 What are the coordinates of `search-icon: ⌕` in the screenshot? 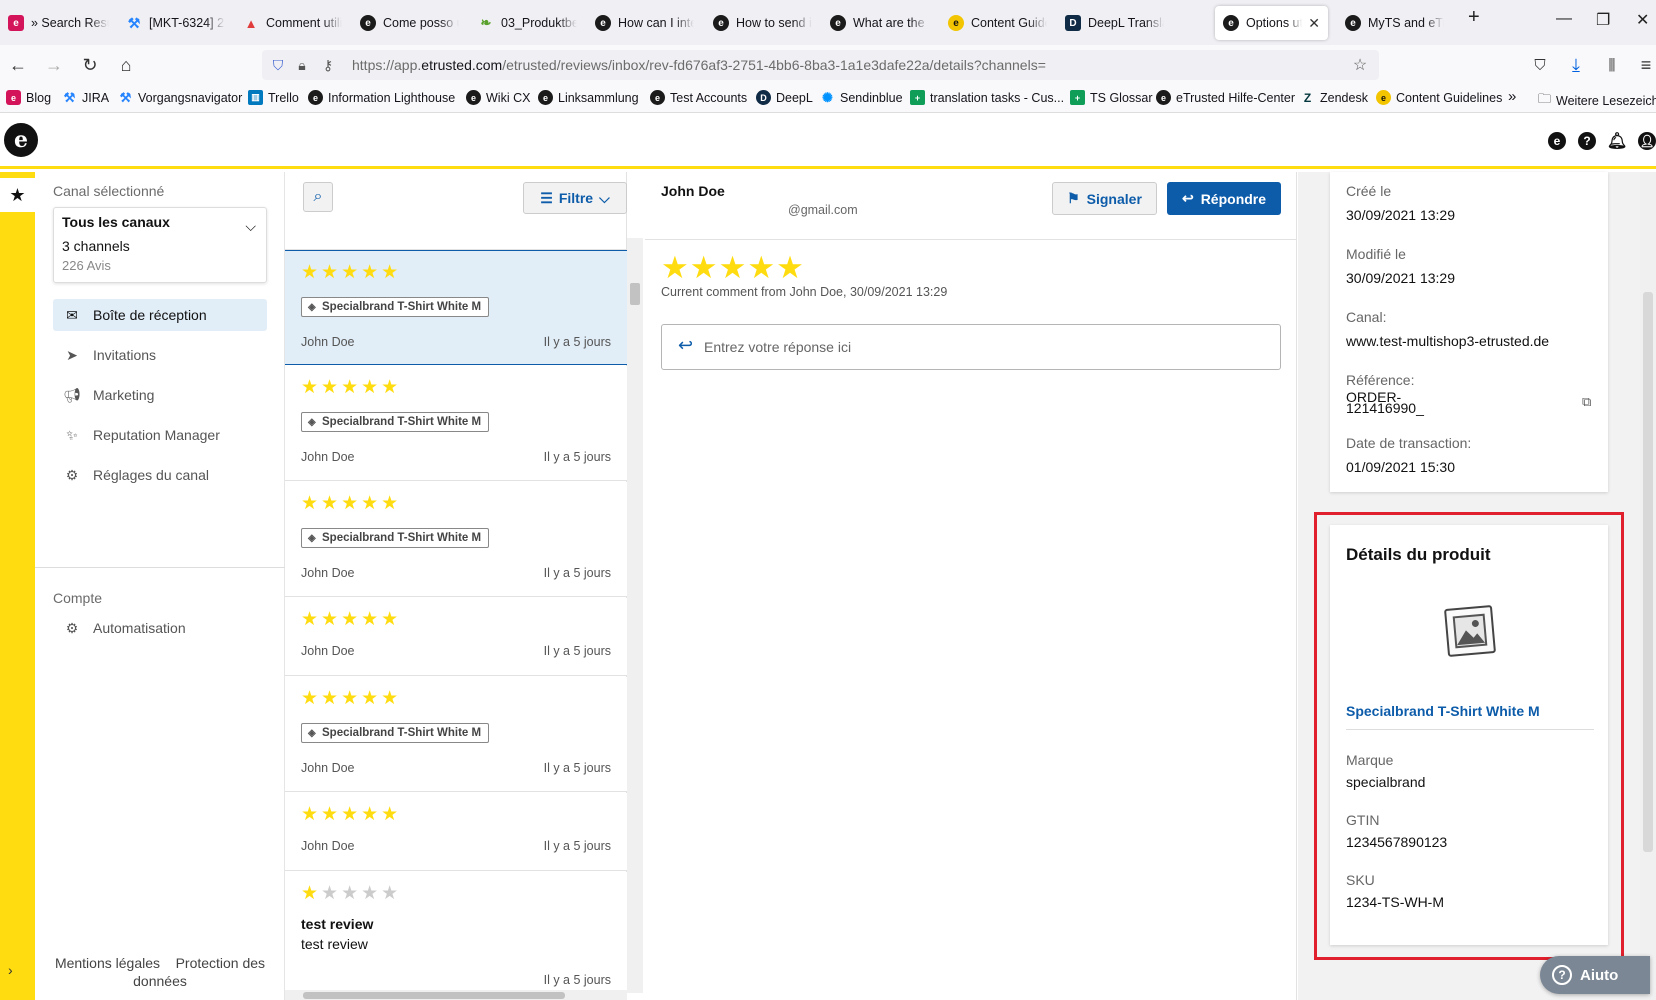 It's located at (318, 196).